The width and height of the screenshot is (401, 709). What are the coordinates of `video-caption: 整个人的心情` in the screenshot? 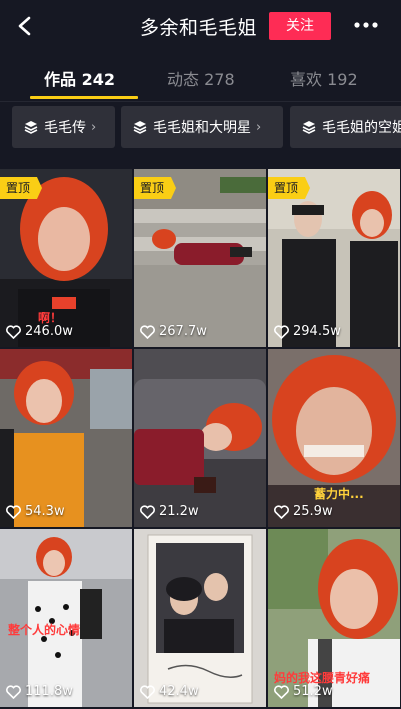 It's located at (44, 630).